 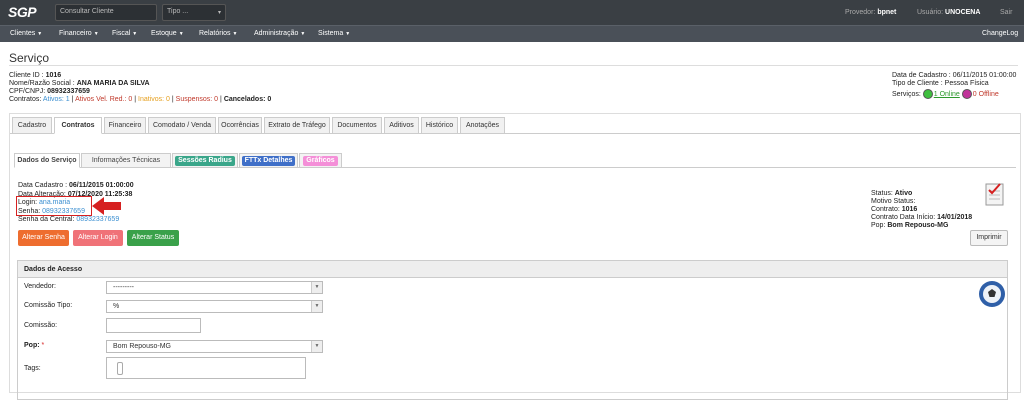 I want to click on tab-documentos: Documentos, so click(x=357, y=125).